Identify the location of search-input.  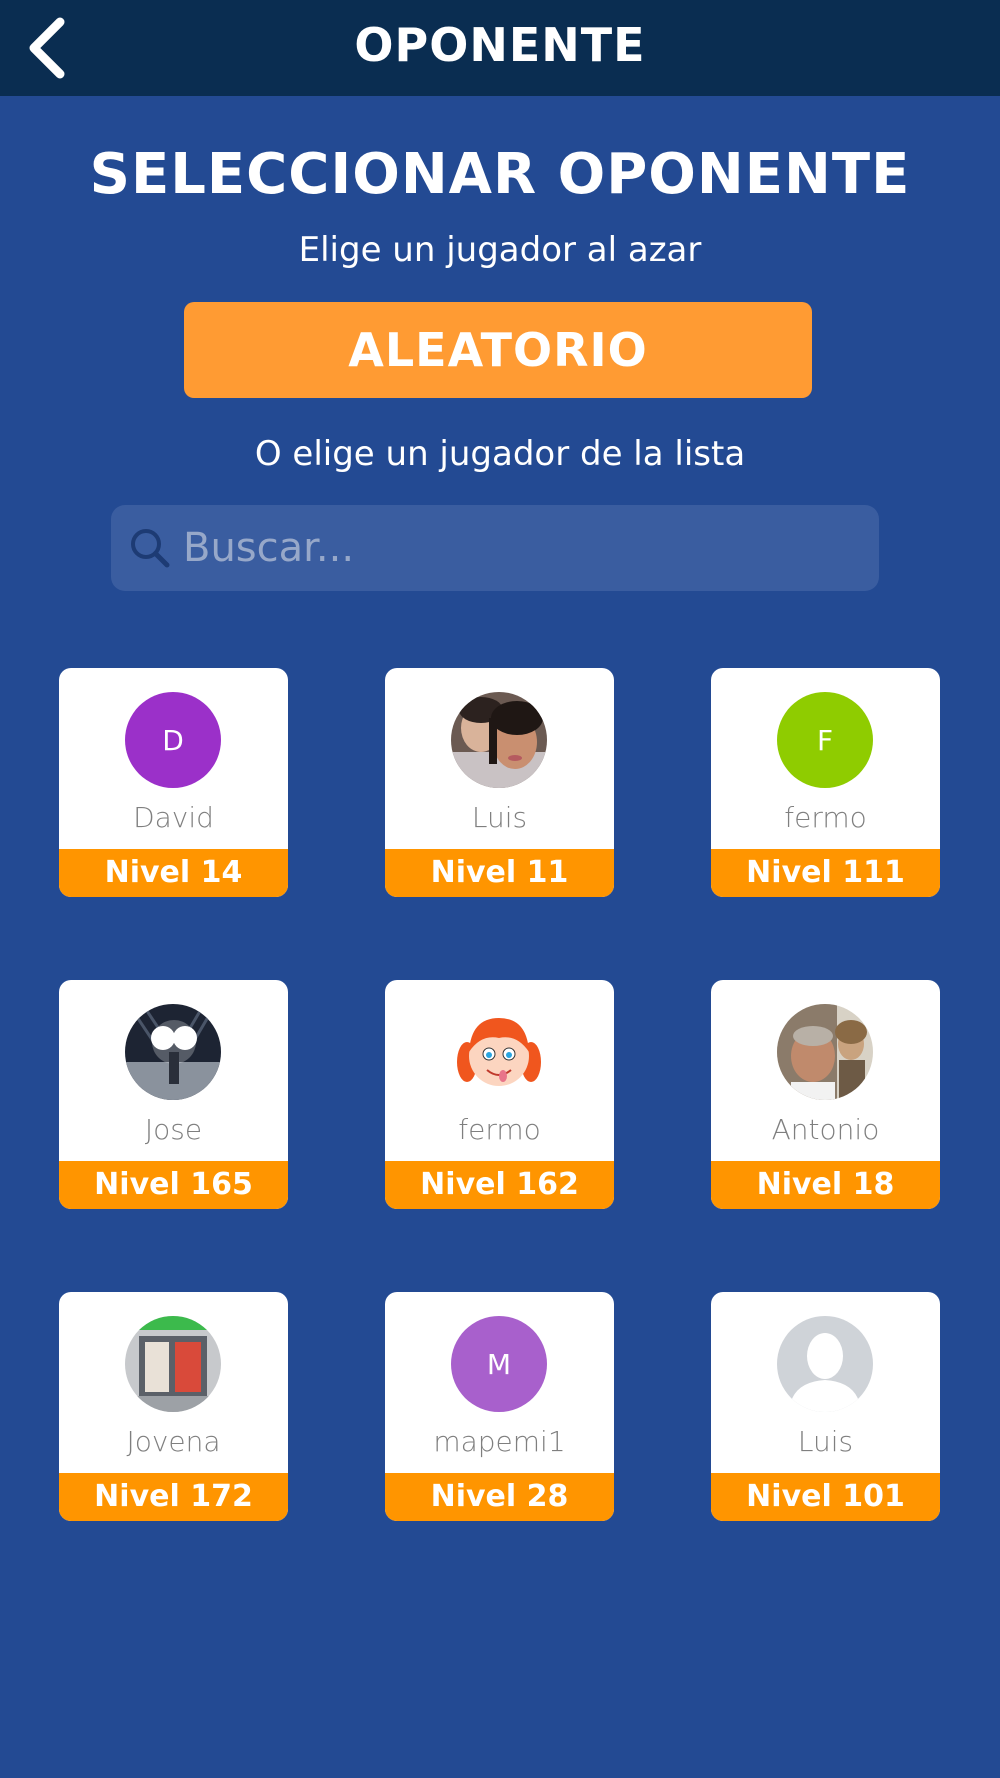
(523, 548).